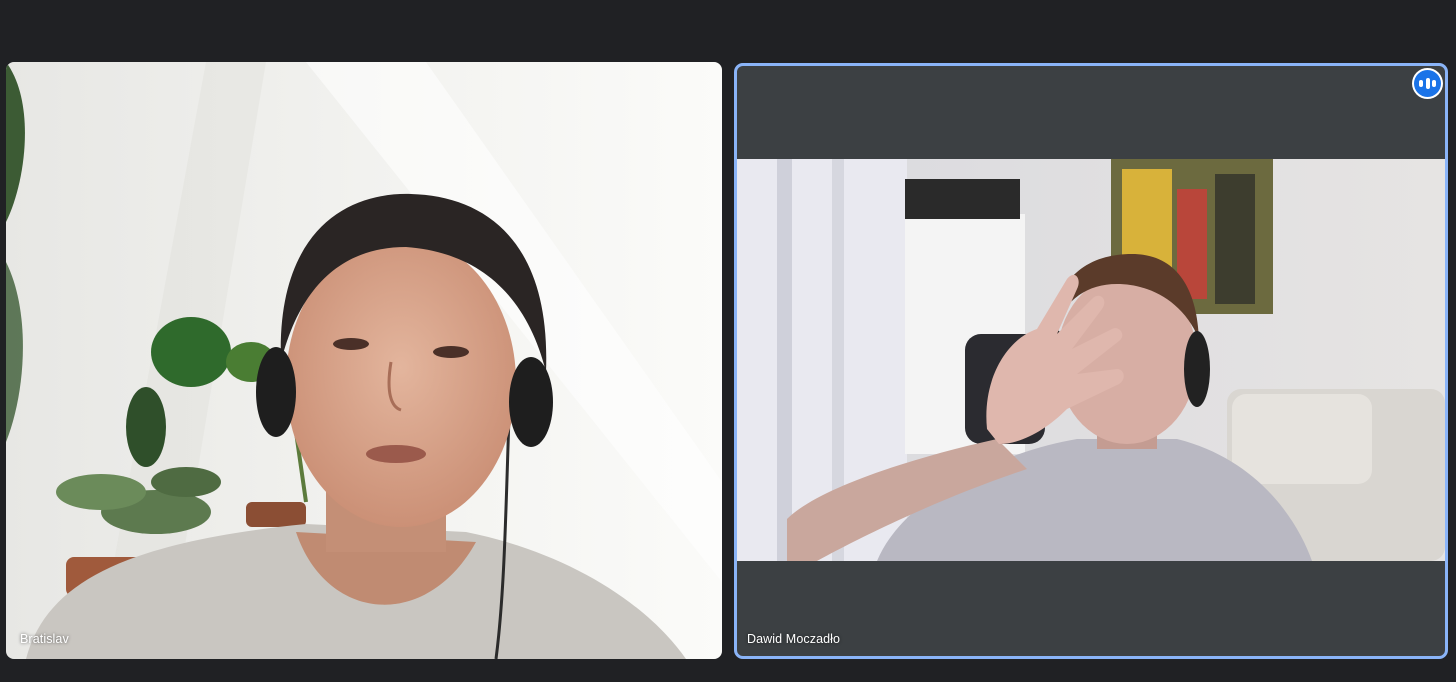  I want to click on participant-name-label: Bratislav, so click(44, 639).